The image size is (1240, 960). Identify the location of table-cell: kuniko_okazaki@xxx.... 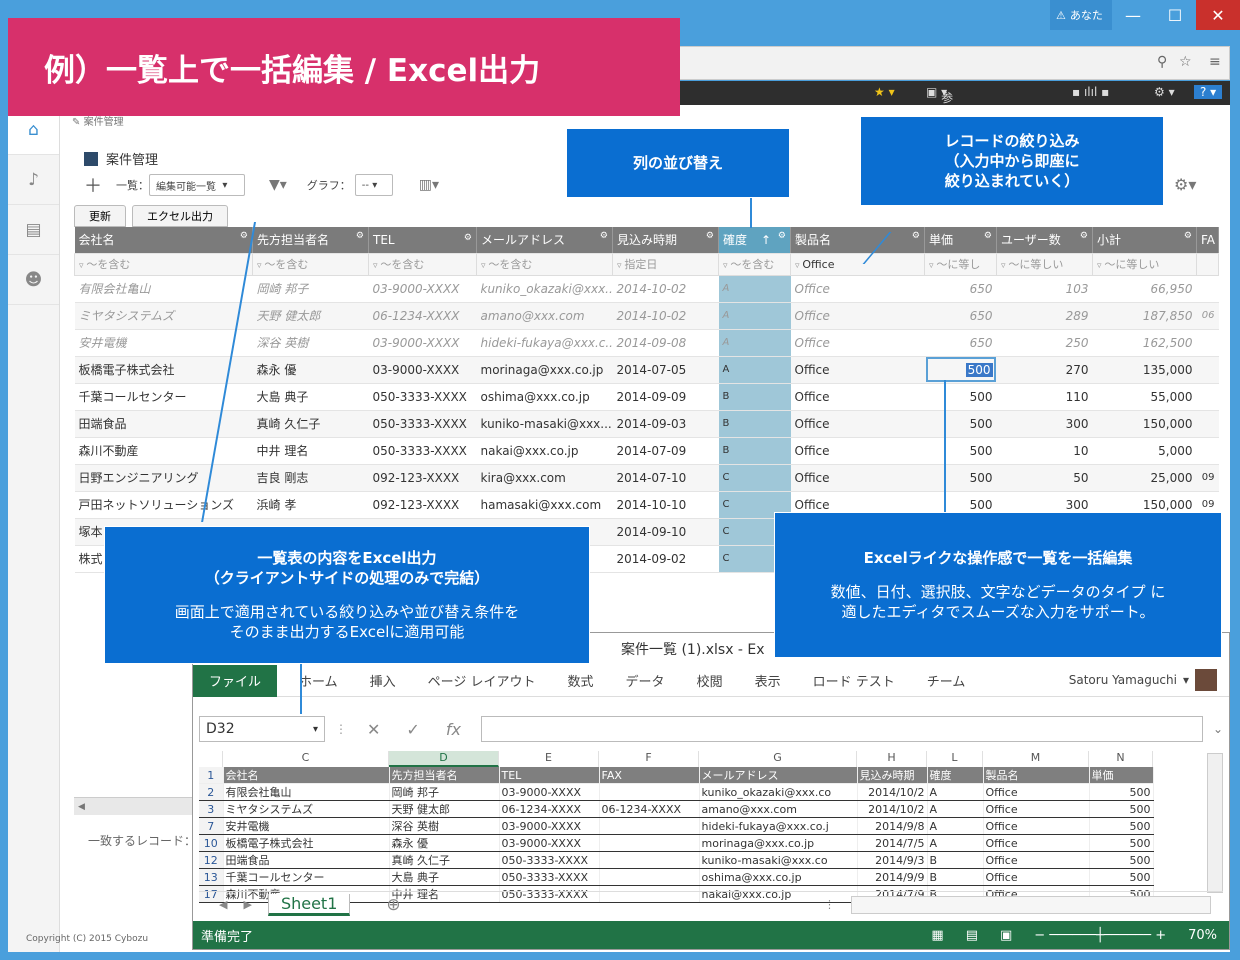
(544, 289).